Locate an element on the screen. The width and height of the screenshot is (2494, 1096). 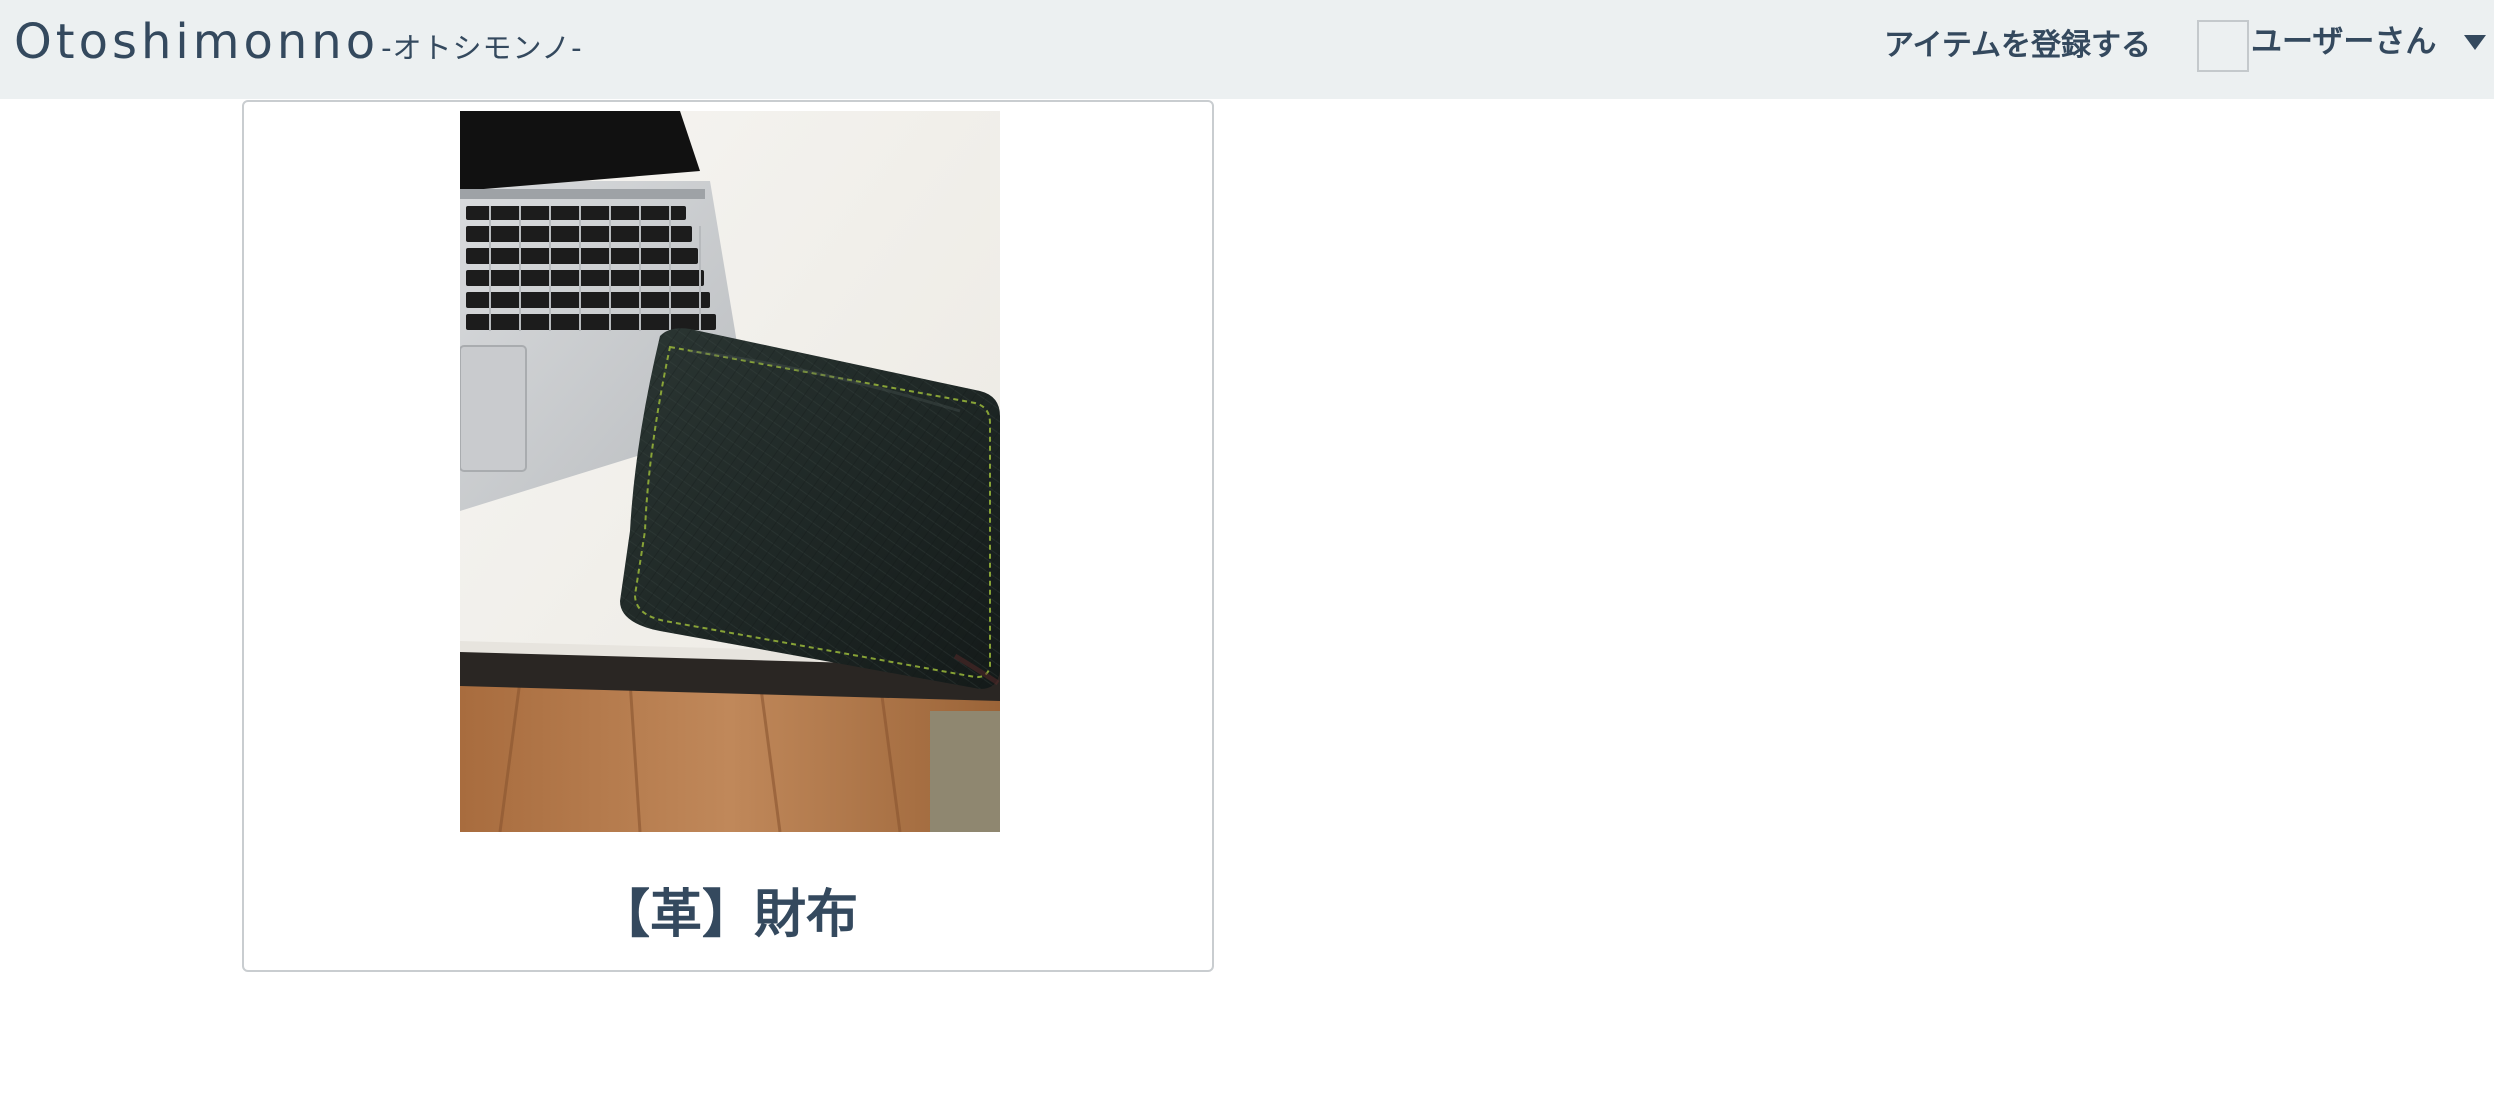
caret-down-icon is located at coordinates (2475, 42).